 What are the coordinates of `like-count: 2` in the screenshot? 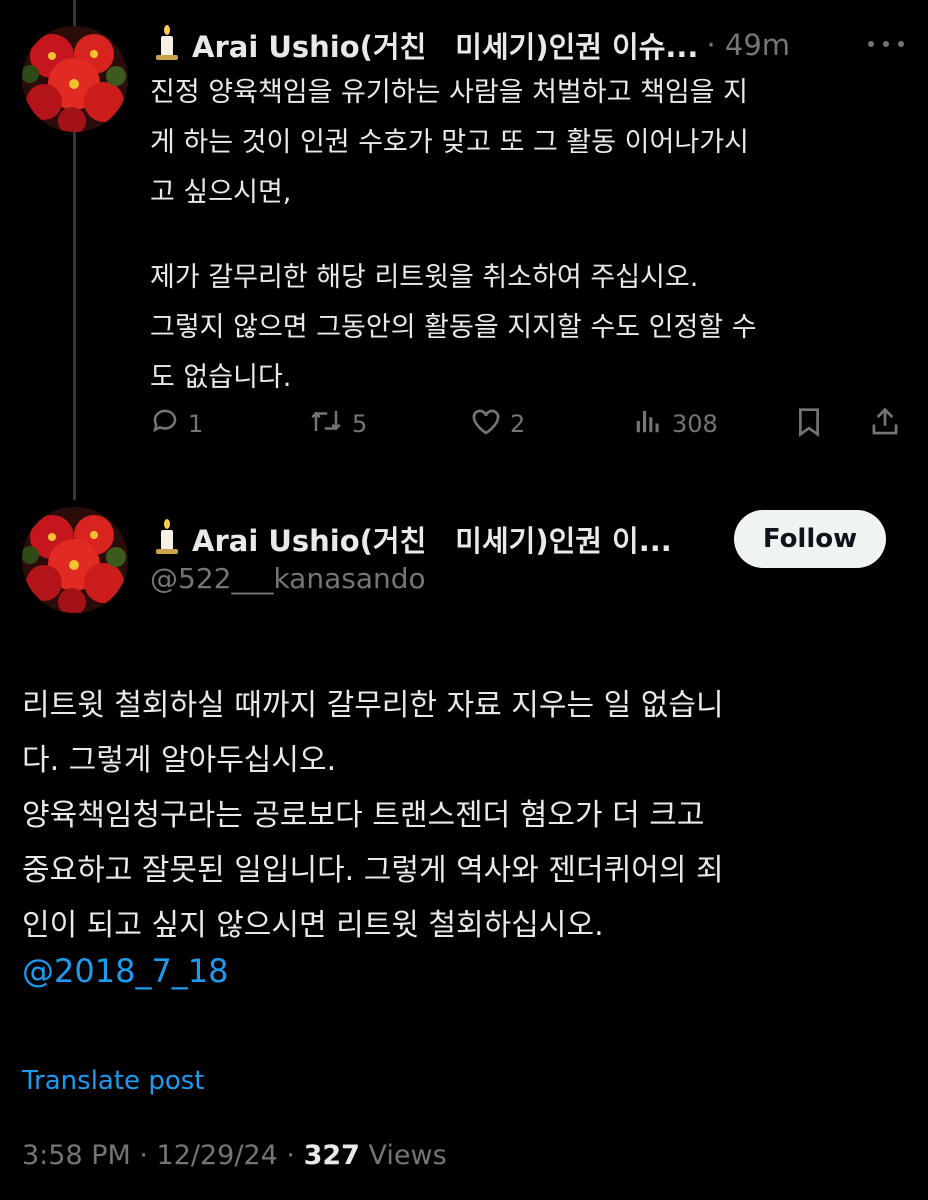 It's located at (518, 424).